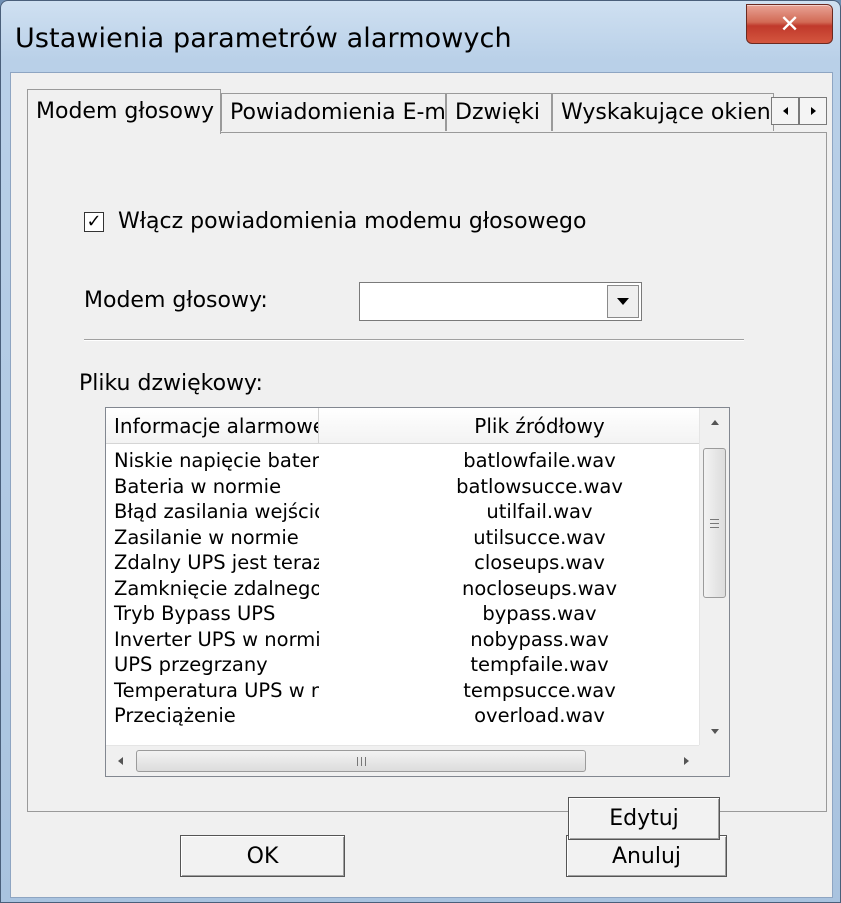  Describe the element at coordinates (539, 639) in the screenshot. I see `cell-source-file: nobypass.wav` at that location.